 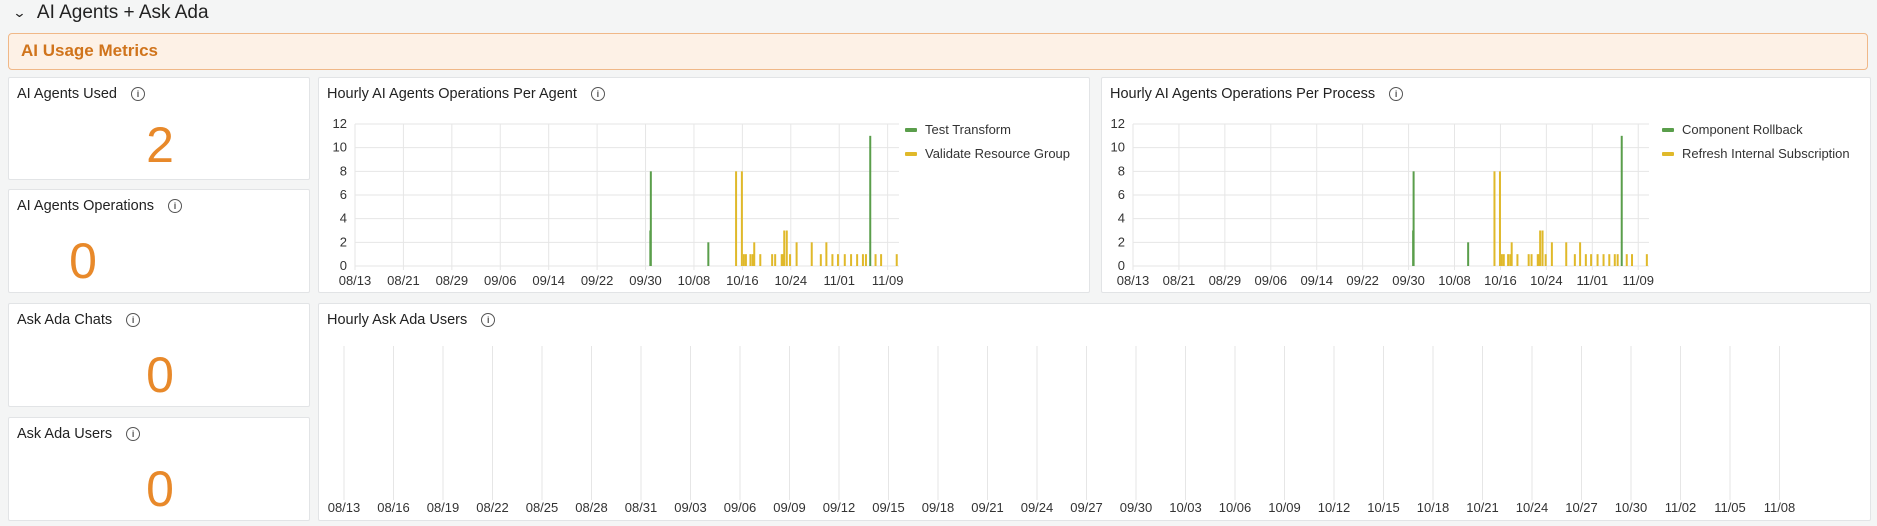 I want to click on y-tick-label: 6, so click(x=1121, y=194).